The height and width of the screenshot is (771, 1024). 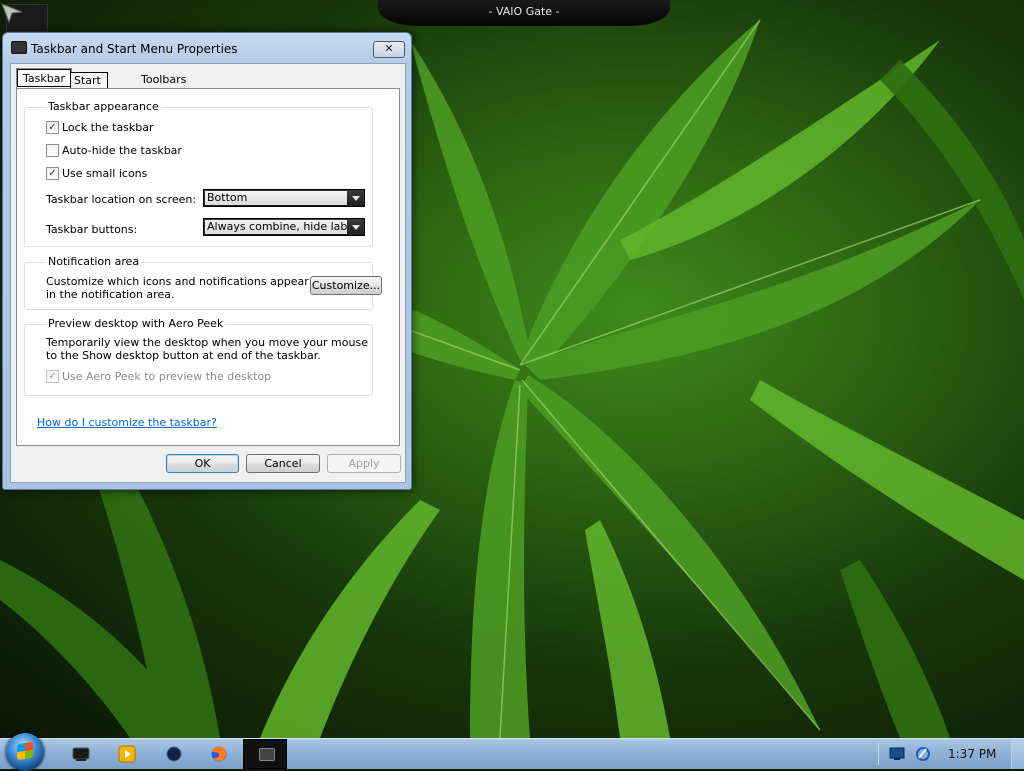 I want to click on close-button: ✕, so click(x=389, y=49).